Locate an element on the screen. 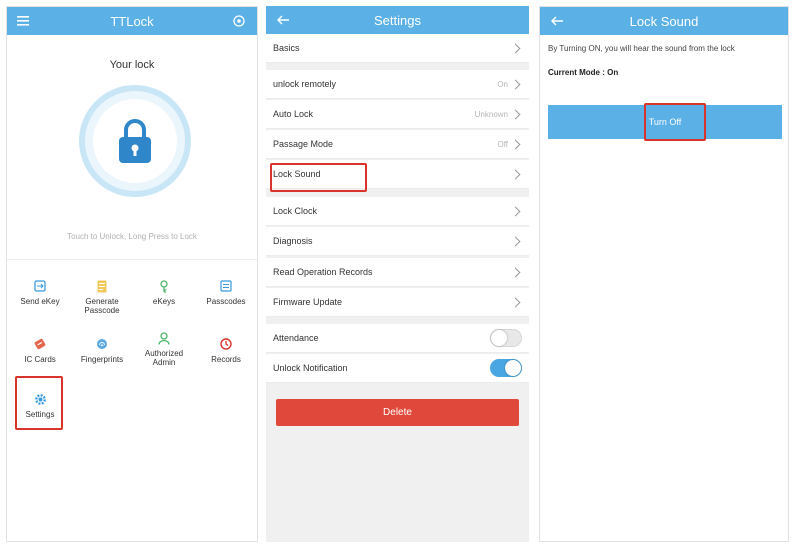 The width and height of the screenshot is (794, 545). settings-title: Settings is located at coordinates (397, 20).